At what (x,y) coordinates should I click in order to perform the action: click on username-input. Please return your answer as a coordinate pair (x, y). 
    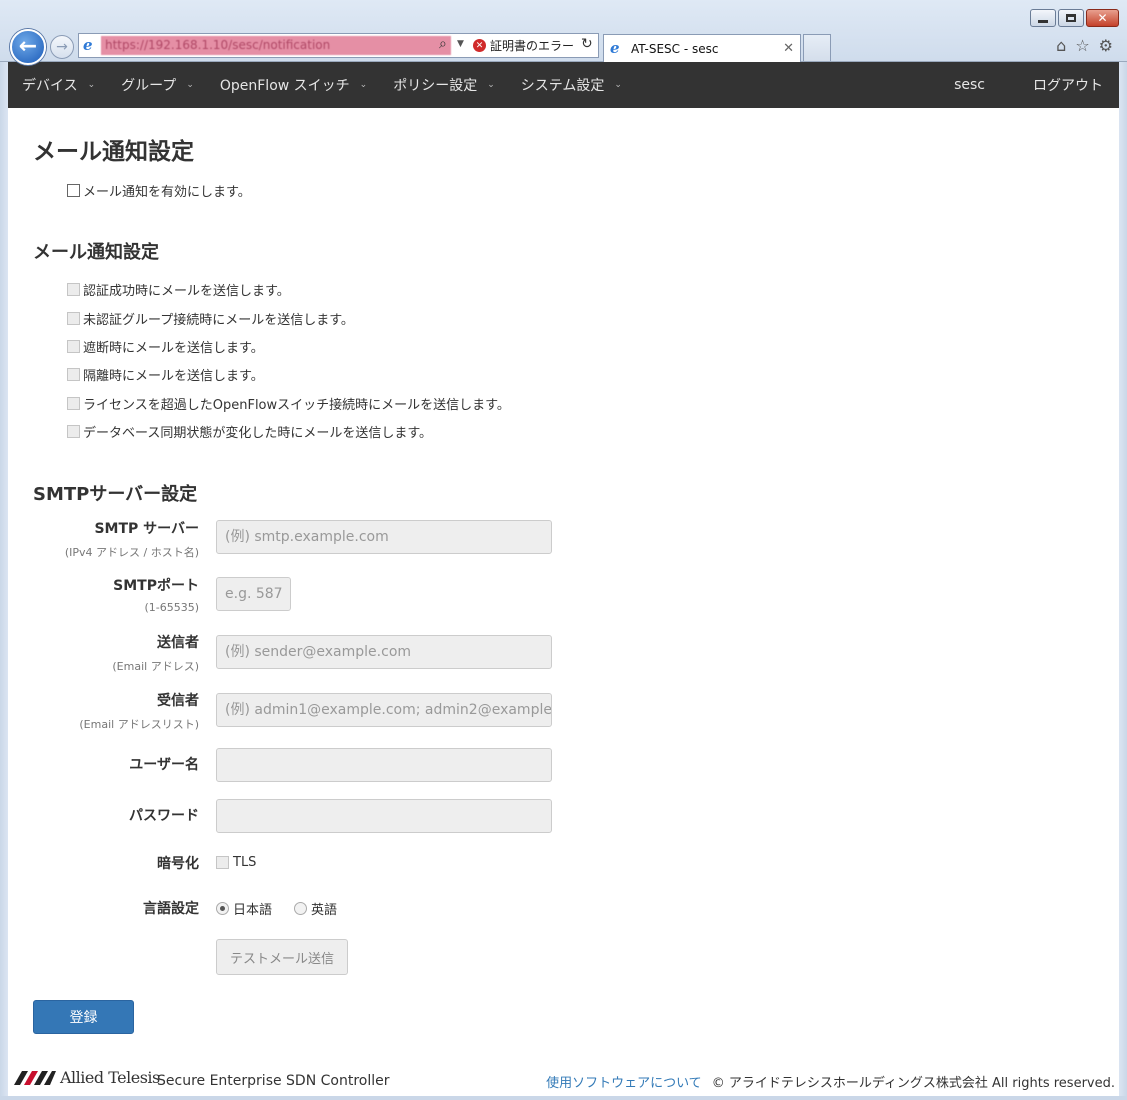
    Looking at the image, I should click on (384, 765).